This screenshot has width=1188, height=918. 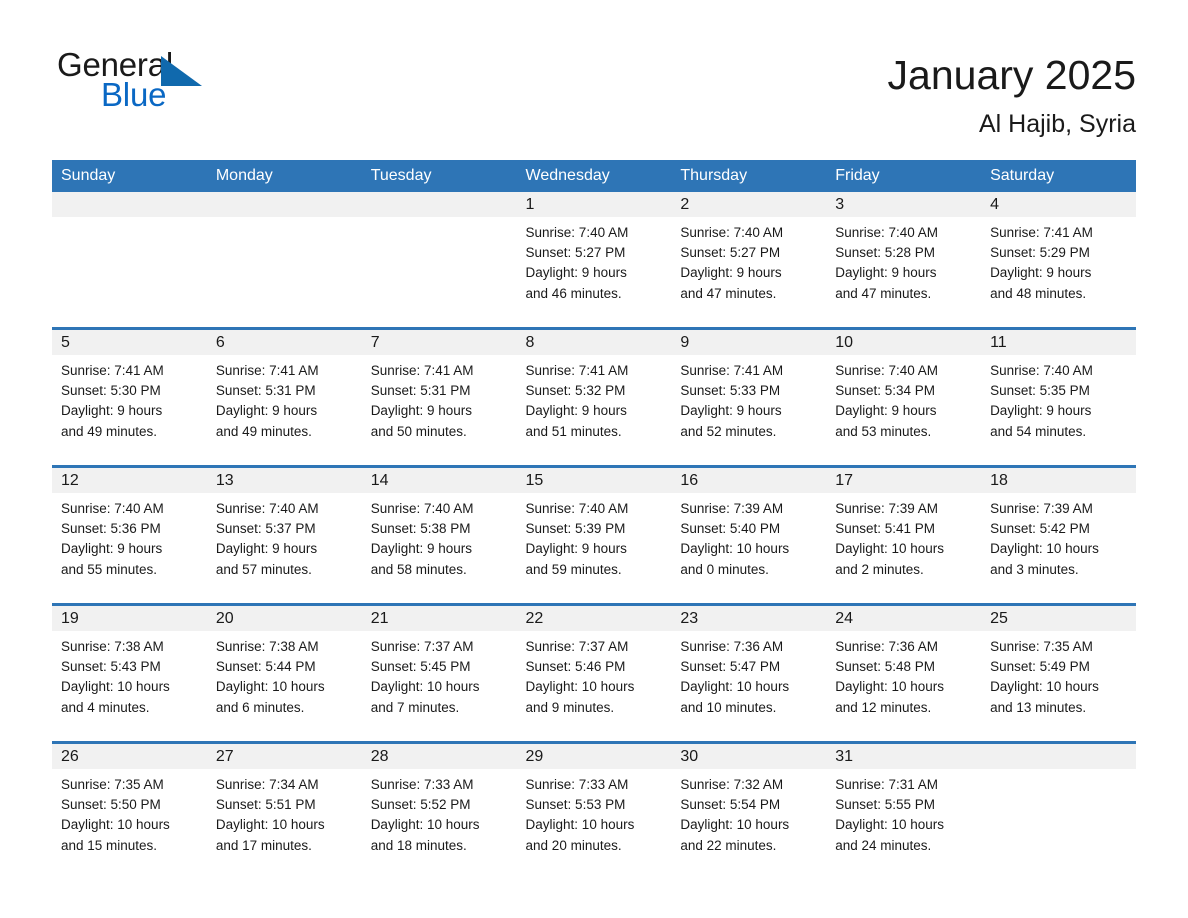 I want to click on sunset-text: Sunset: 5:45 PM, so click(x=420, y=667).